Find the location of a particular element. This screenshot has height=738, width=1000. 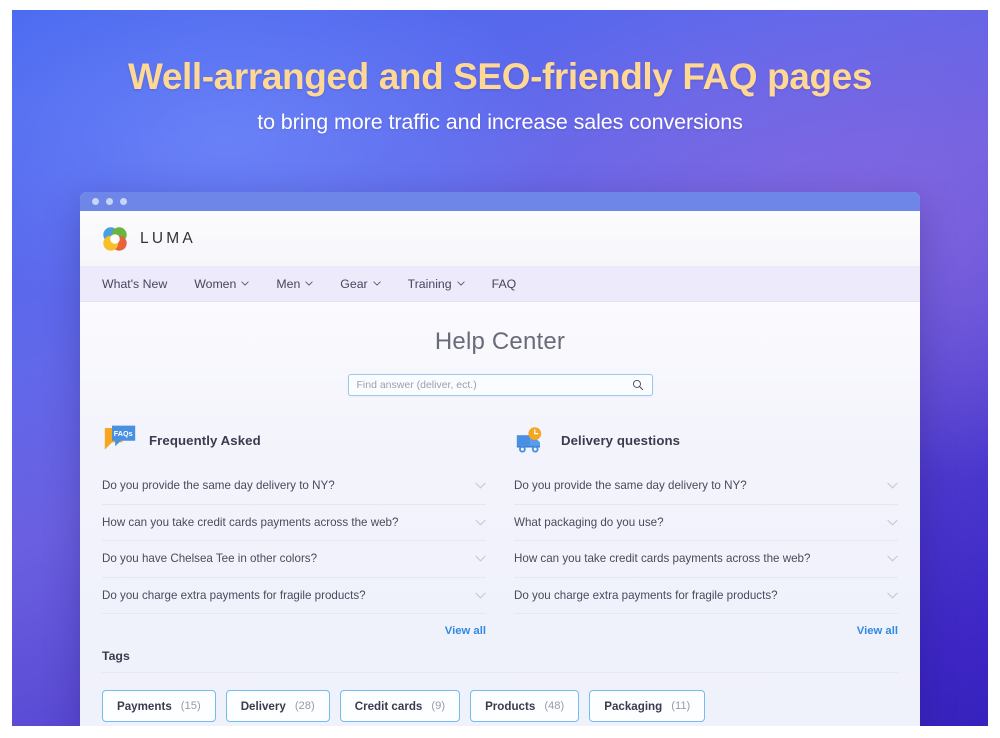

tag-count: (28) is located at coordinates (304, 706).